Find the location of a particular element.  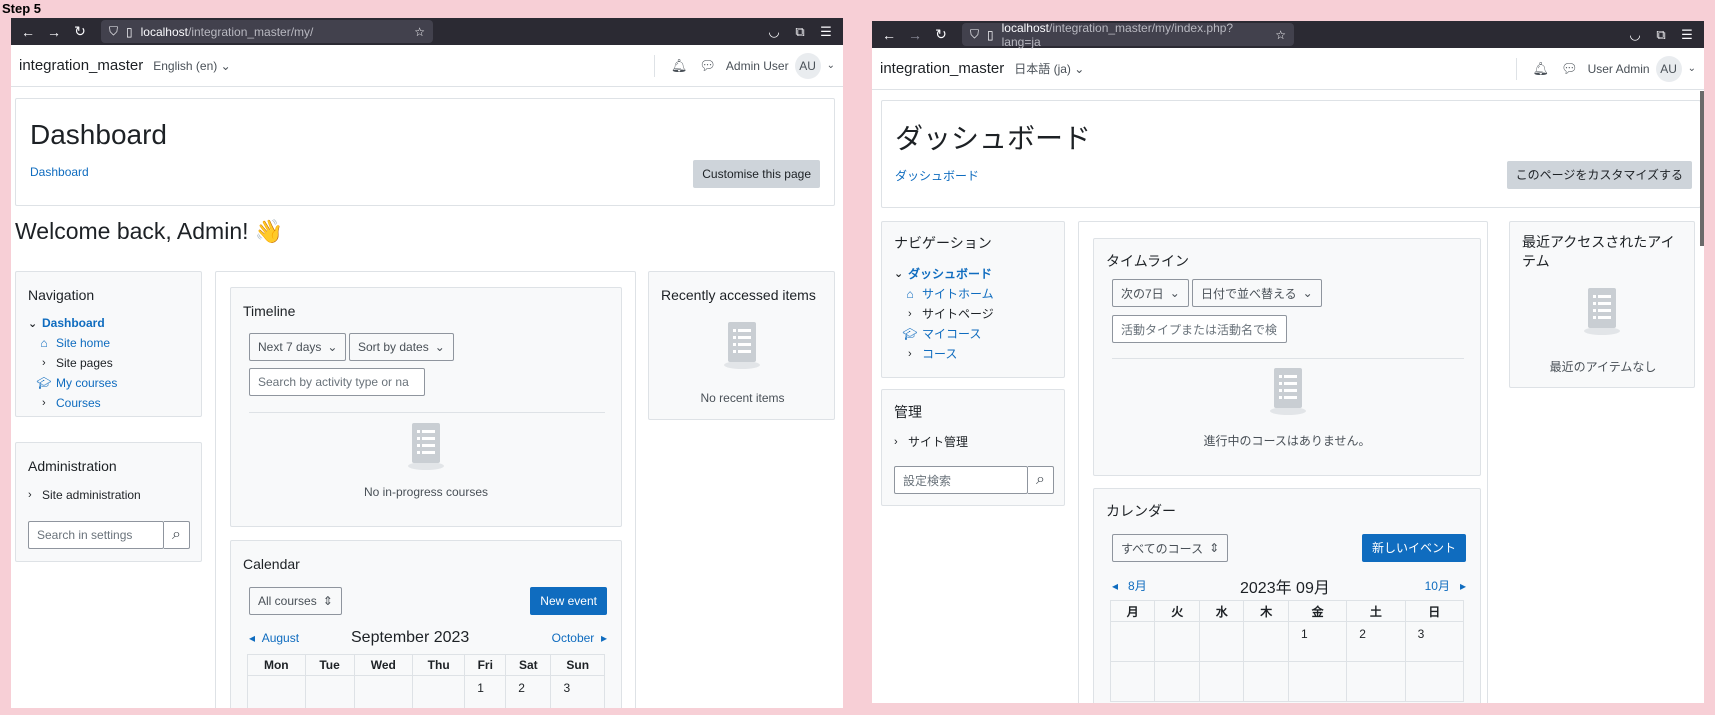

calendar-prev-month: ◂ 8月 is located at coordinates (1129, 585).